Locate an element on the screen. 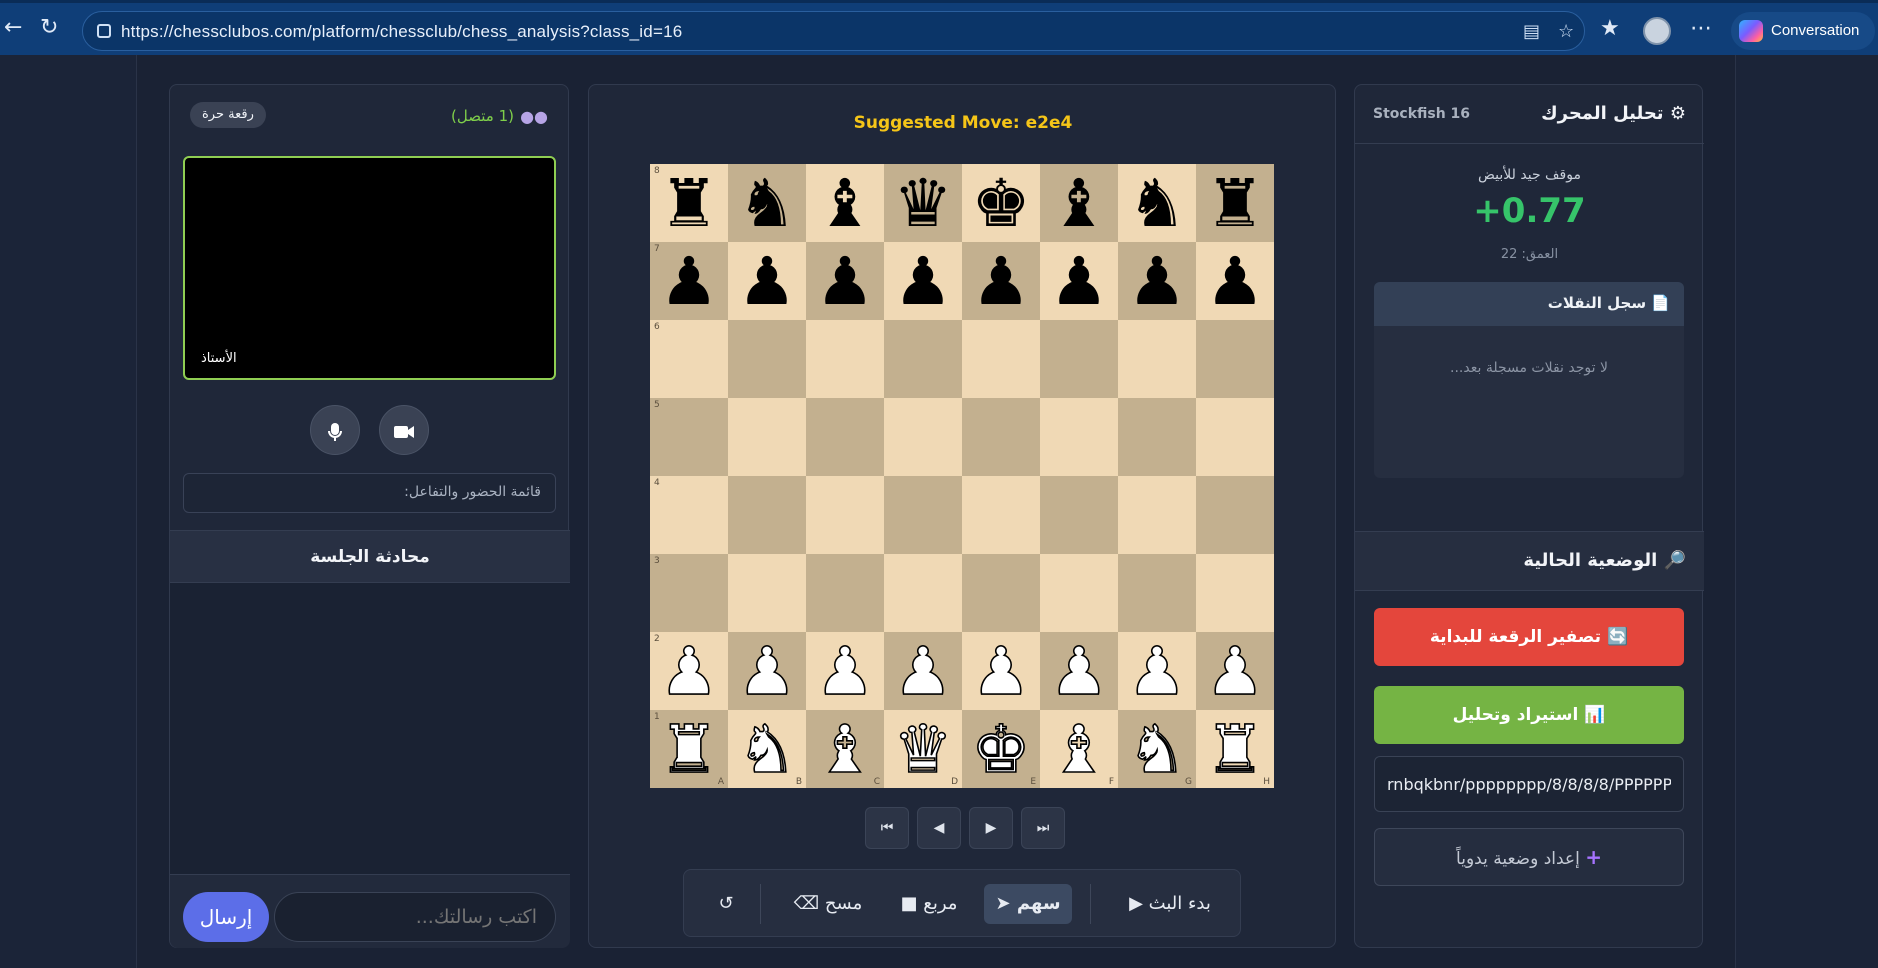 This screenshot has width=1878, height=968. import-analyze-button: 📊 استيراد وتحليل is located at coordinates (1529, 715).